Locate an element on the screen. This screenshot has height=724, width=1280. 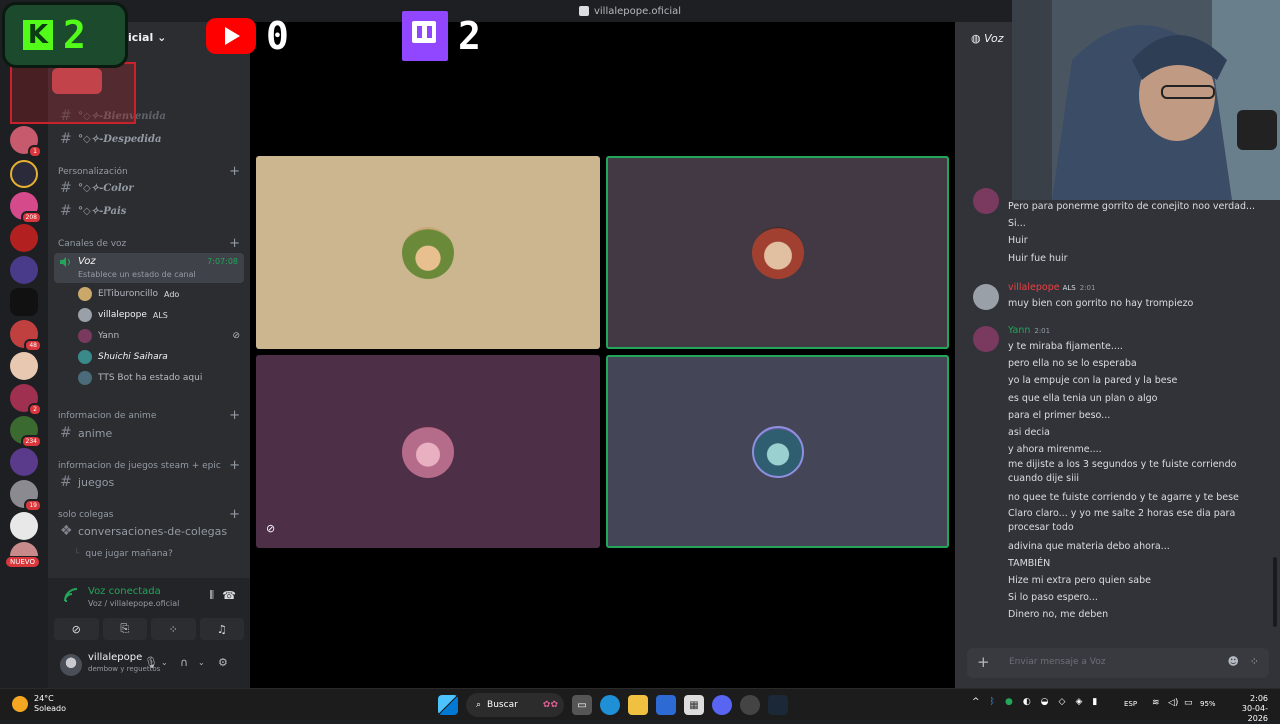
message-line: TAMBIÉN is located at coordinates (1029, 563).